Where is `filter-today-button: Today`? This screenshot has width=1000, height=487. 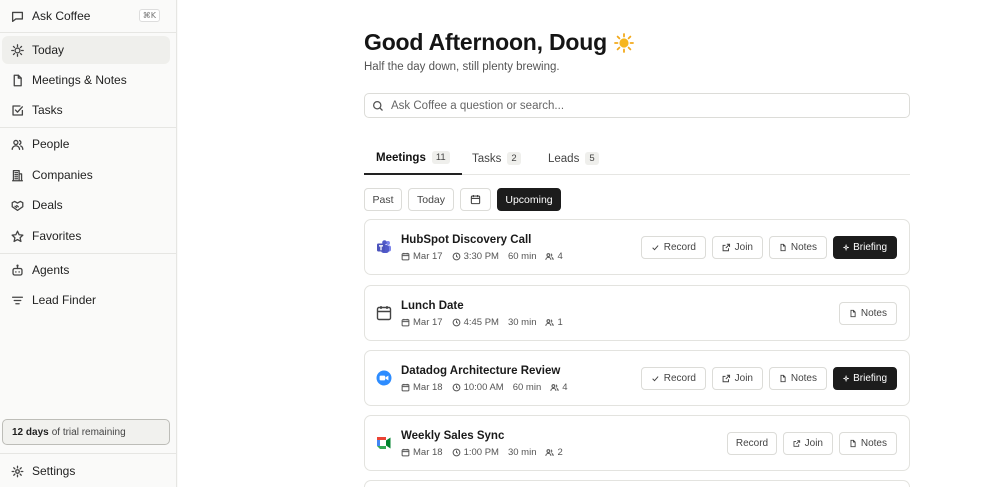 filter-today-button: Today is located at coordinates (431, 199).